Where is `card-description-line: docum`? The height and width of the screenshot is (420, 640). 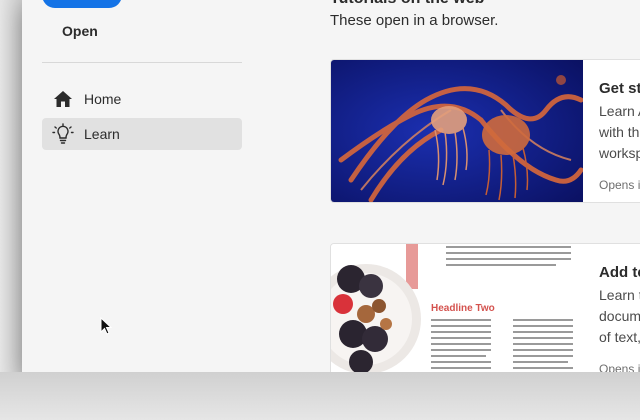 card-description-line: docum is located at coordinates (619, 316).